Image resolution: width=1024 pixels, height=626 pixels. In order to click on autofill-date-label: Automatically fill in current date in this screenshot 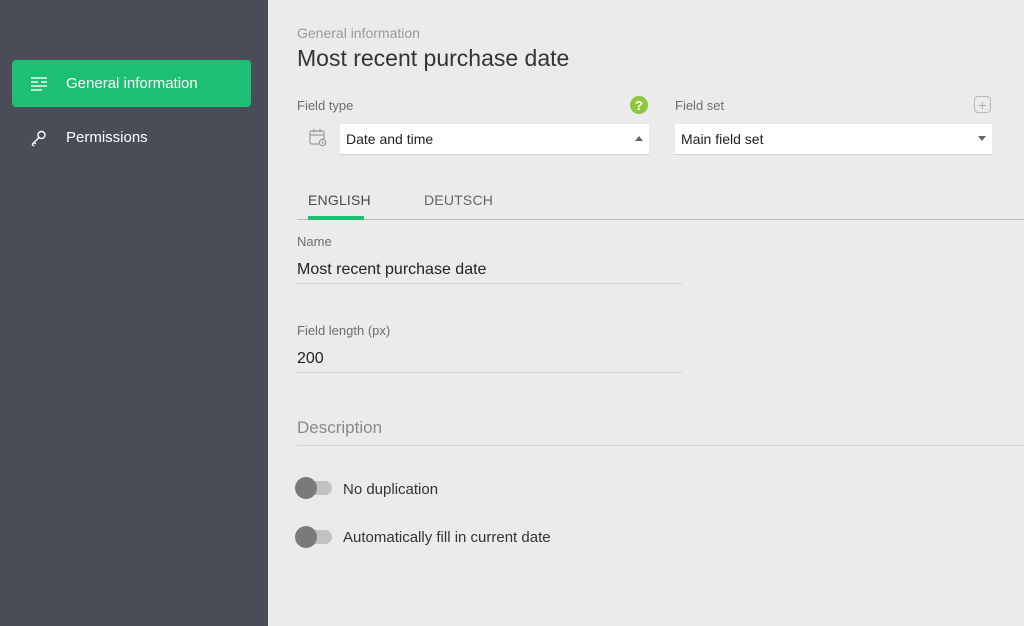, I will do `click(447, 537)`.